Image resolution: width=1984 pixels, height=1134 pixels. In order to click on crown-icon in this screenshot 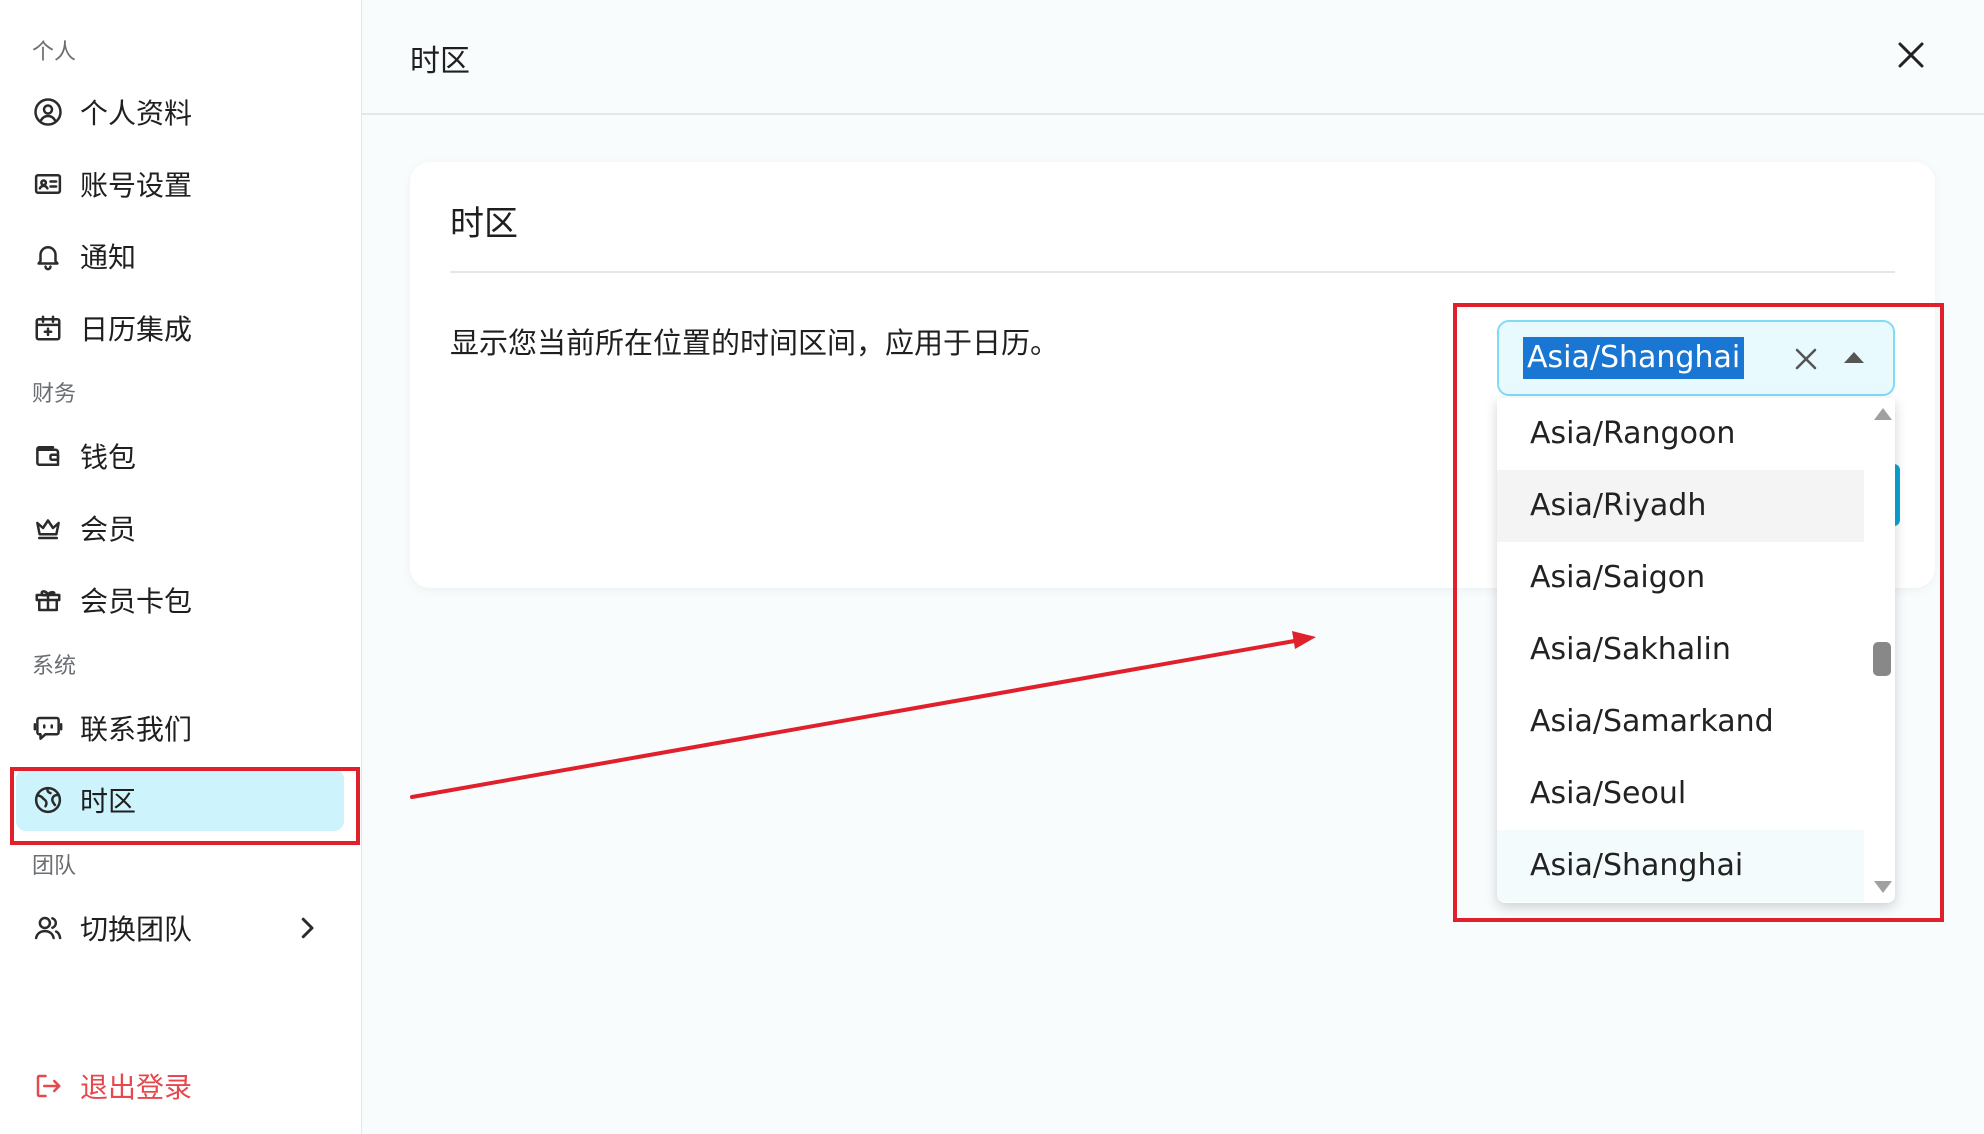, I will do `click(48, 528)`.